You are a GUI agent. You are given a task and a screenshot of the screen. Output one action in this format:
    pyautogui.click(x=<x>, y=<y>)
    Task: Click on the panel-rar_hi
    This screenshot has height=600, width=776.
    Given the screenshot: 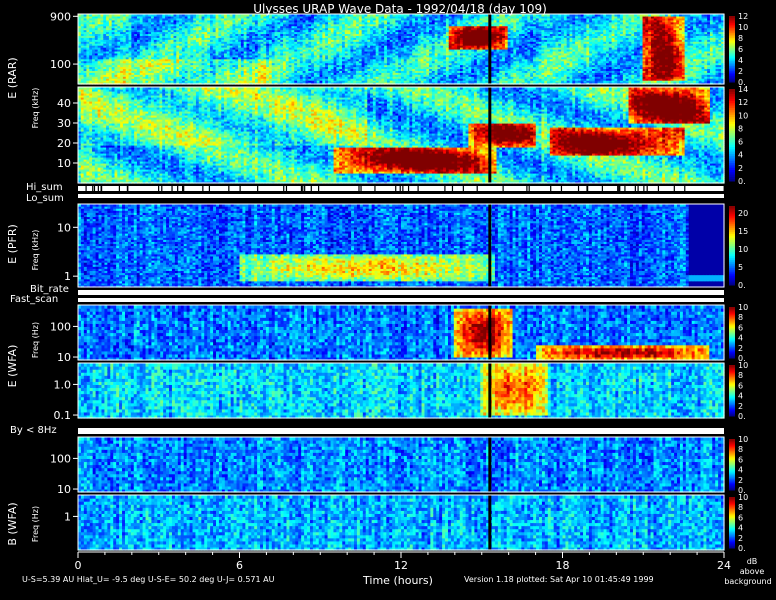 What is the action you would take?
    pyautogui.click(x=401, y=49)
    